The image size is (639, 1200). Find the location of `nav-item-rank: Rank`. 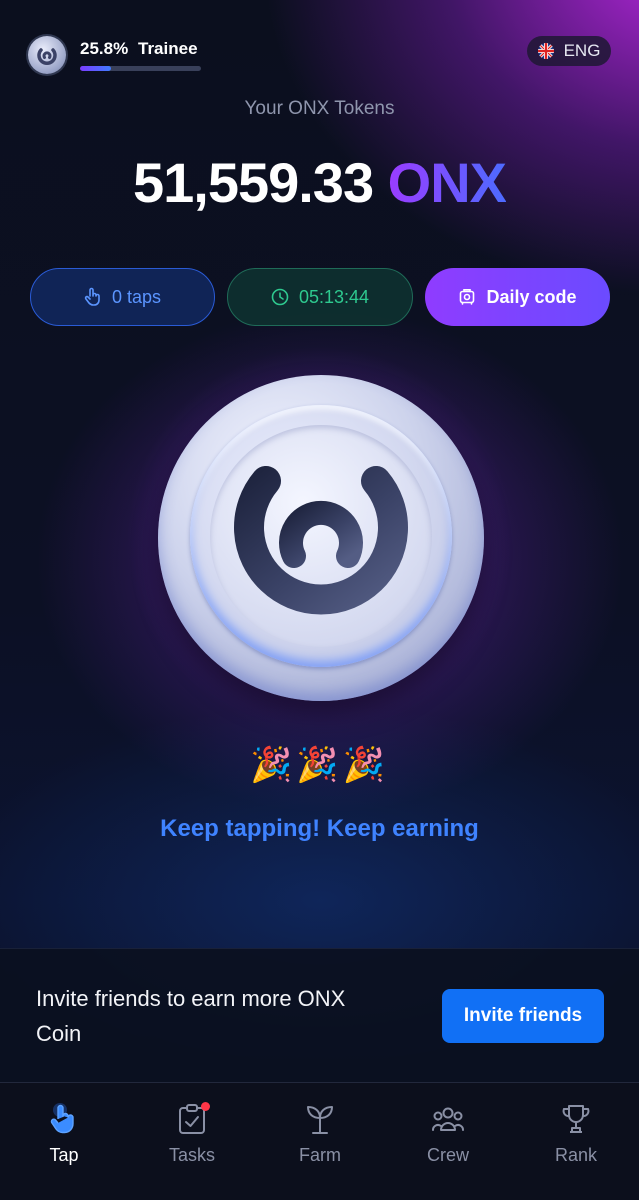

nav-item-rank: Rank is located at coordinates (576, 1133).